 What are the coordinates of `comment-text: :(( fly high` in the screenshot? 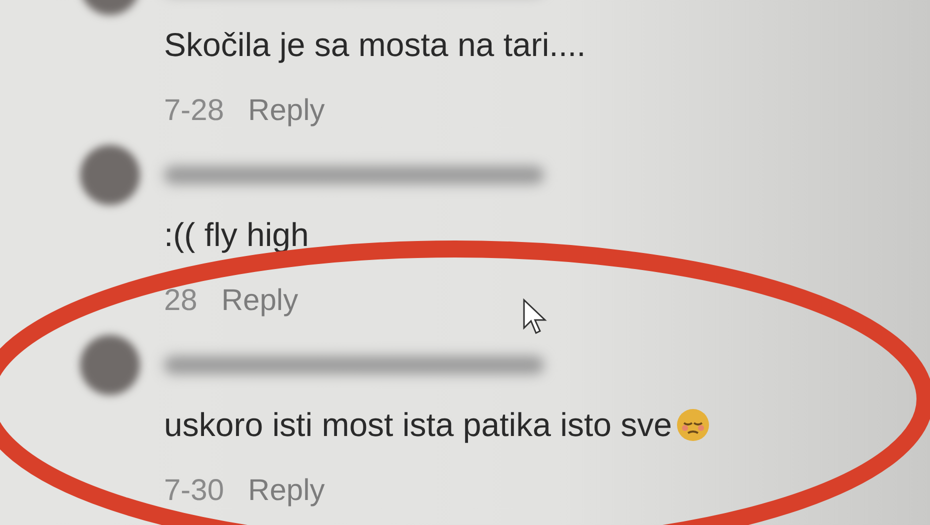 It's located at (236, 235).